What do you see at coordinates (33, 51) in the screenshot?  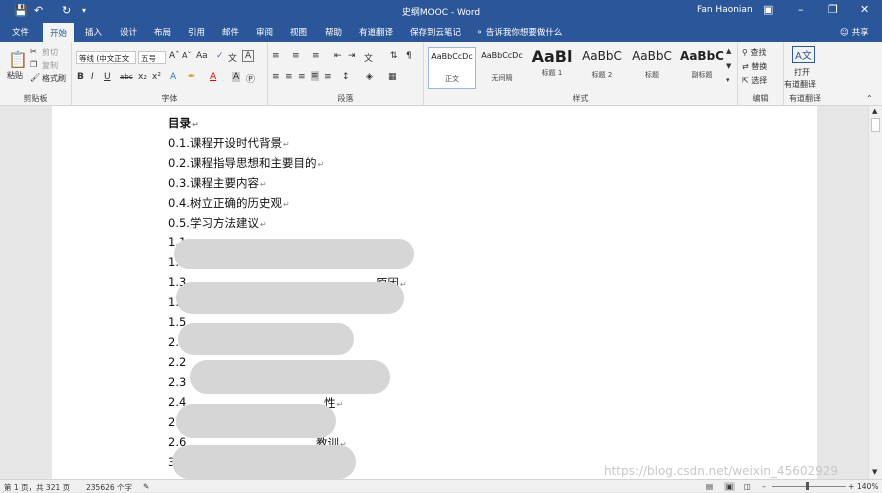 I see `cut-icon: ✂` at bounding box center [33, 51].